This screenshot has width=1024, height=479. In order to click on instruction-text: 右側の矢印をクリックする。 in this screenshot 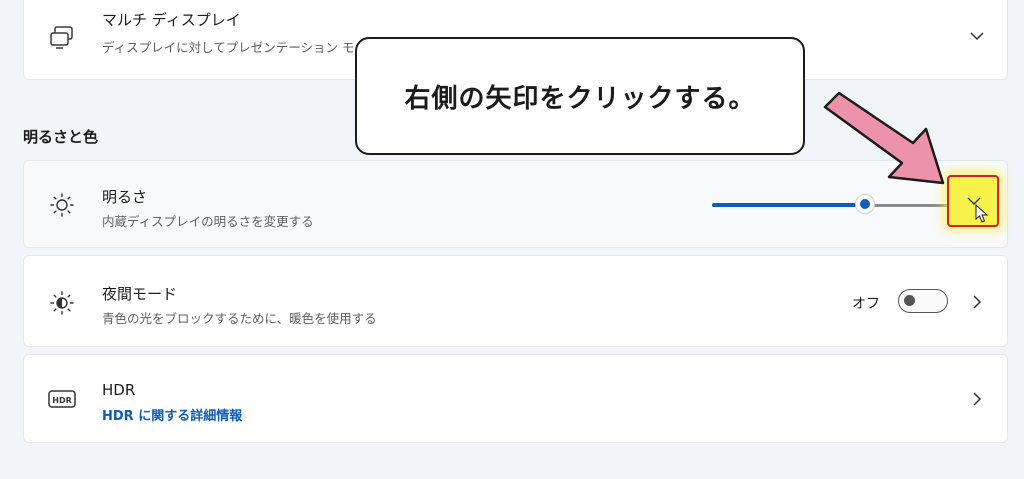, I will do `click(580, 98)`.